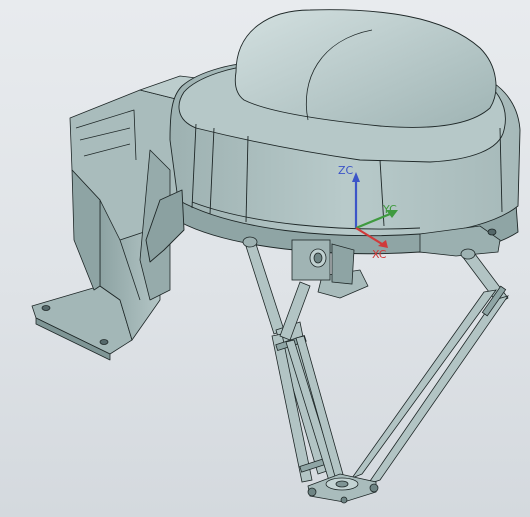  What do you see at coordinates (429, 366) in the screenshot?
I see `delta-arm-right` at bounding box center [429, 366].